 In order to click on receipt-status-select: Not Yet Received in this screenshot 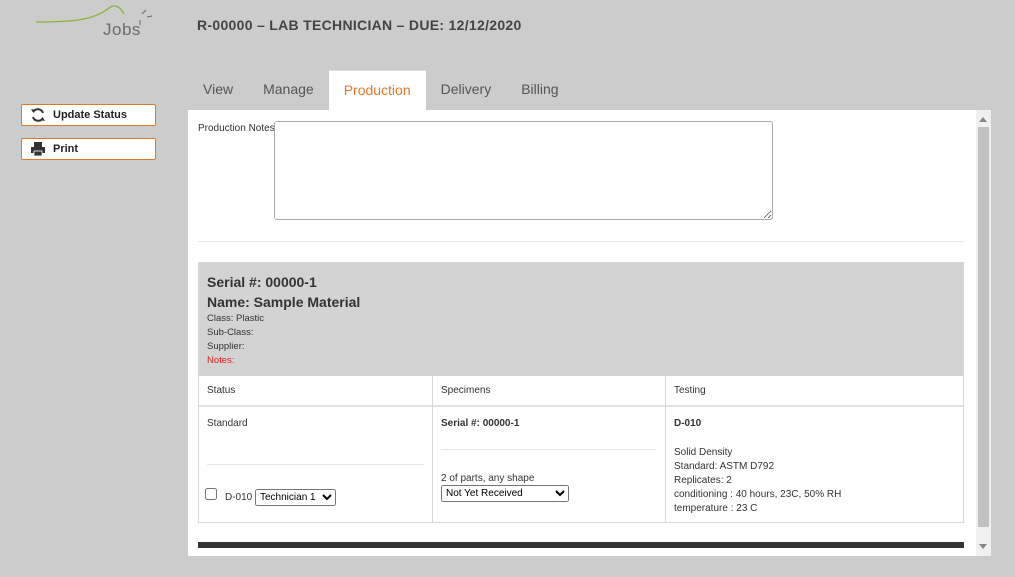, I will do `click(505, 493)`.